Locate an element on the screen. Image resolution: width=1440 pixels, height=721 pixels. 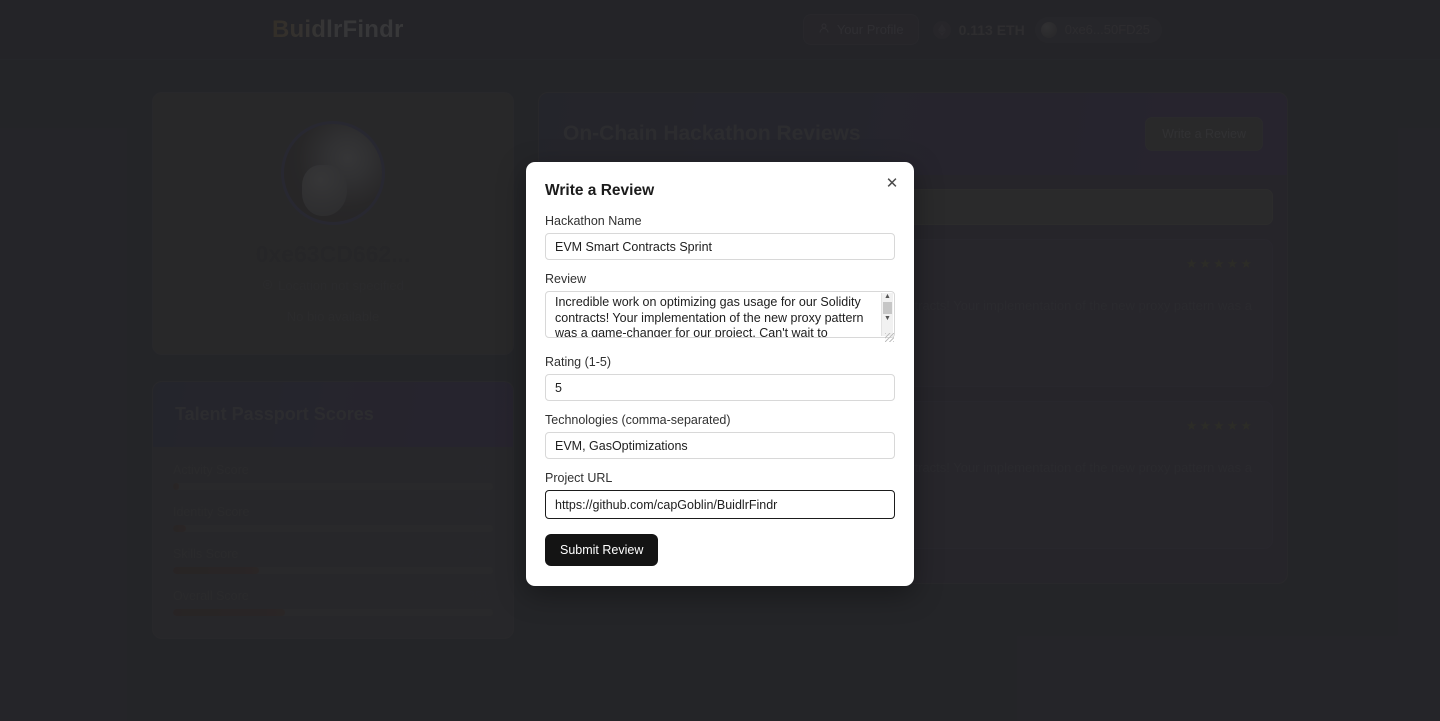
technologies-input is located at coordinates (720, 445).